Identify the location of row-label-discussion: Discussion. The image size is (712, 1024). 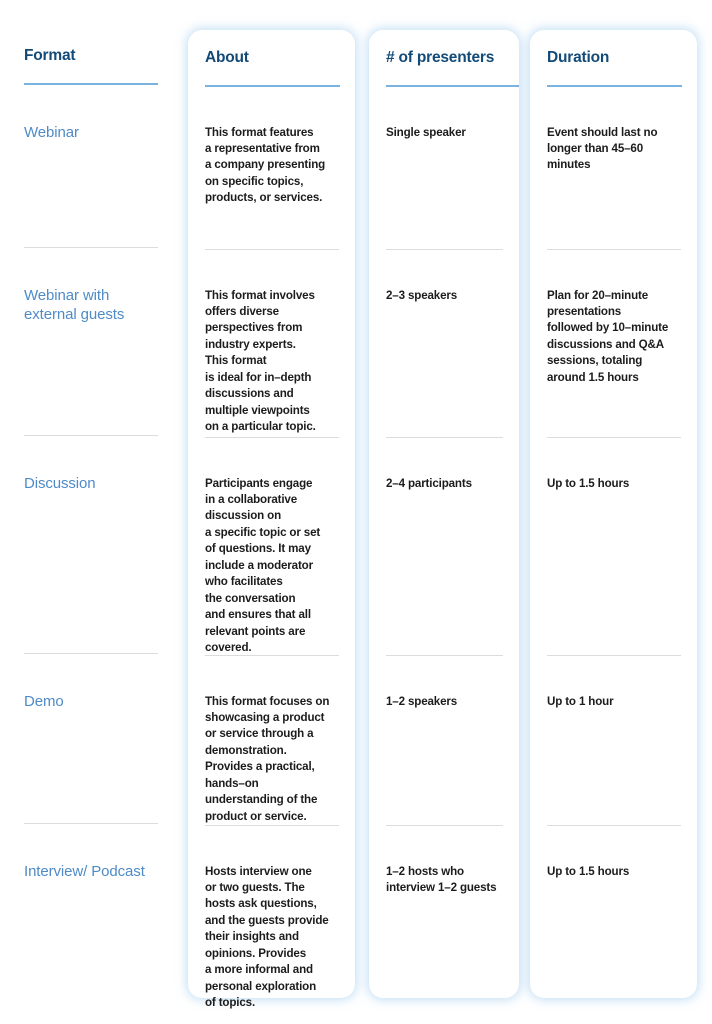
(60, 483).